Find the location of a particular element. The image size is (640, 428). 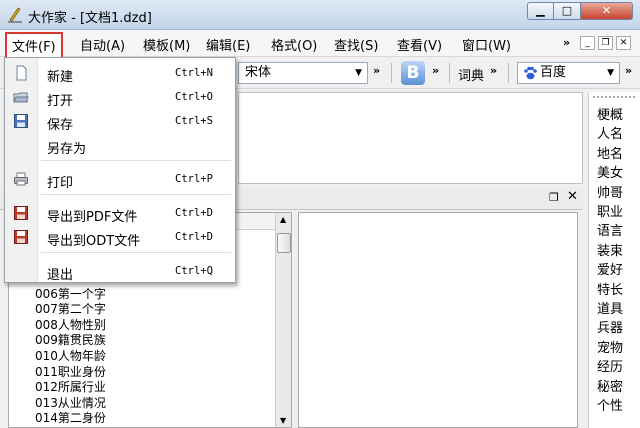

toolbar-overflow-chevron-2: » is located at coordinates (435, 70).